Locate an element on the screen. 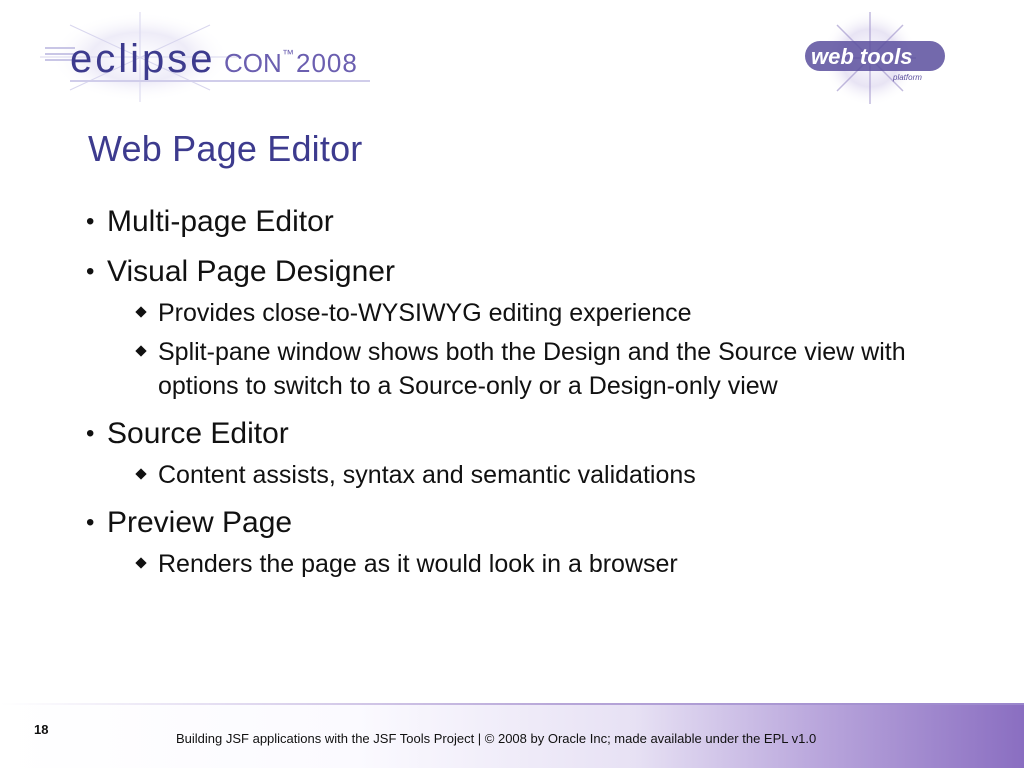 This screenshot has height=768, width=1024. bullet-text: Visual Page Designer is located at coordinates (251, 271).